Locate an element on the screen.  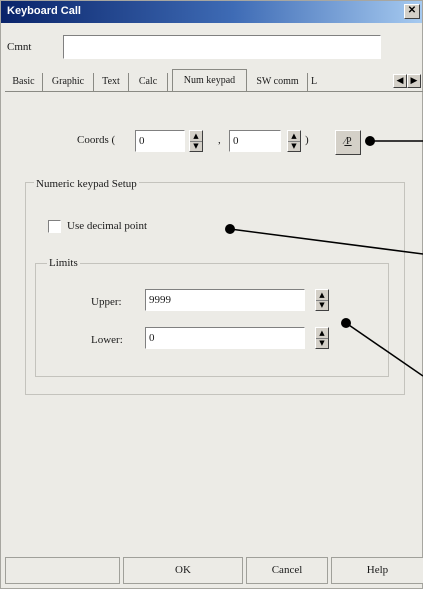
callout-dot-limits is located at coordinates (346, 323).